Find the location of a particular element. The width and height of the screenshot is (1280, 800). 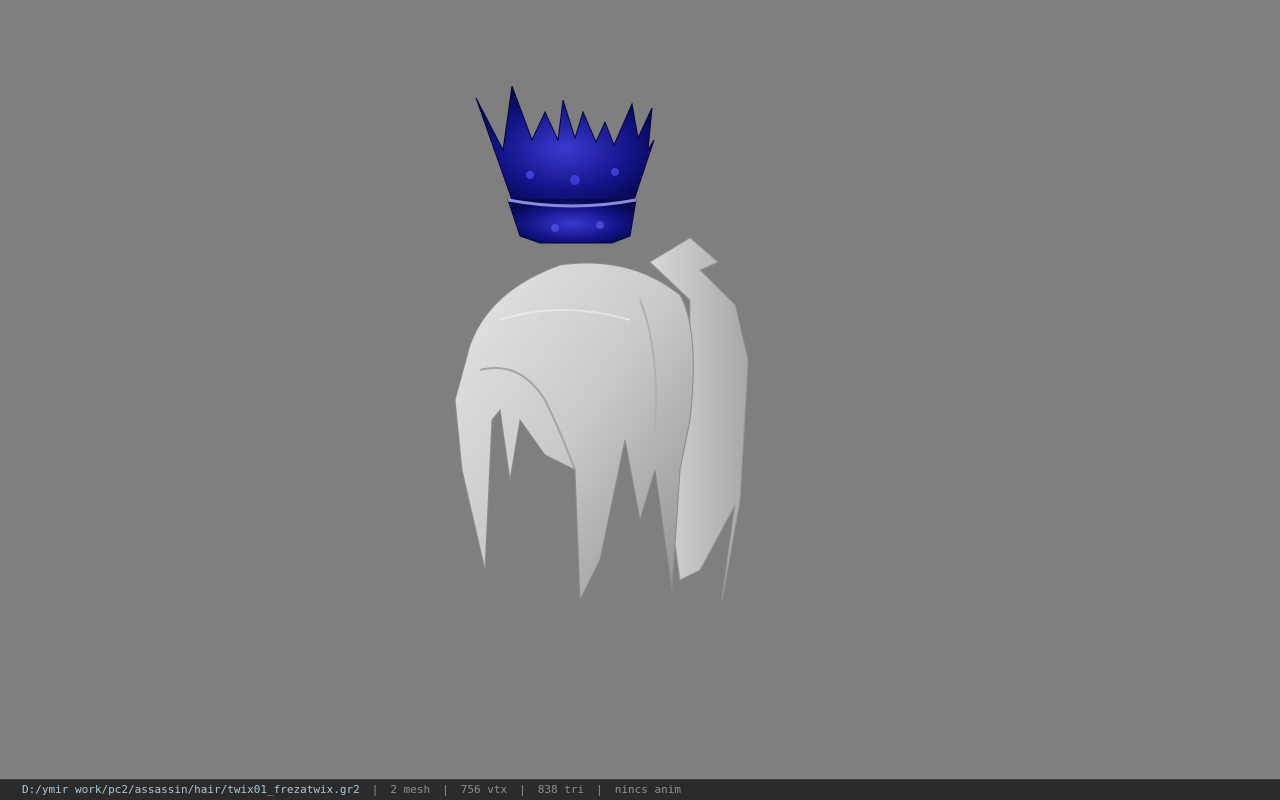

model-render is located at coordinates (601, 343).